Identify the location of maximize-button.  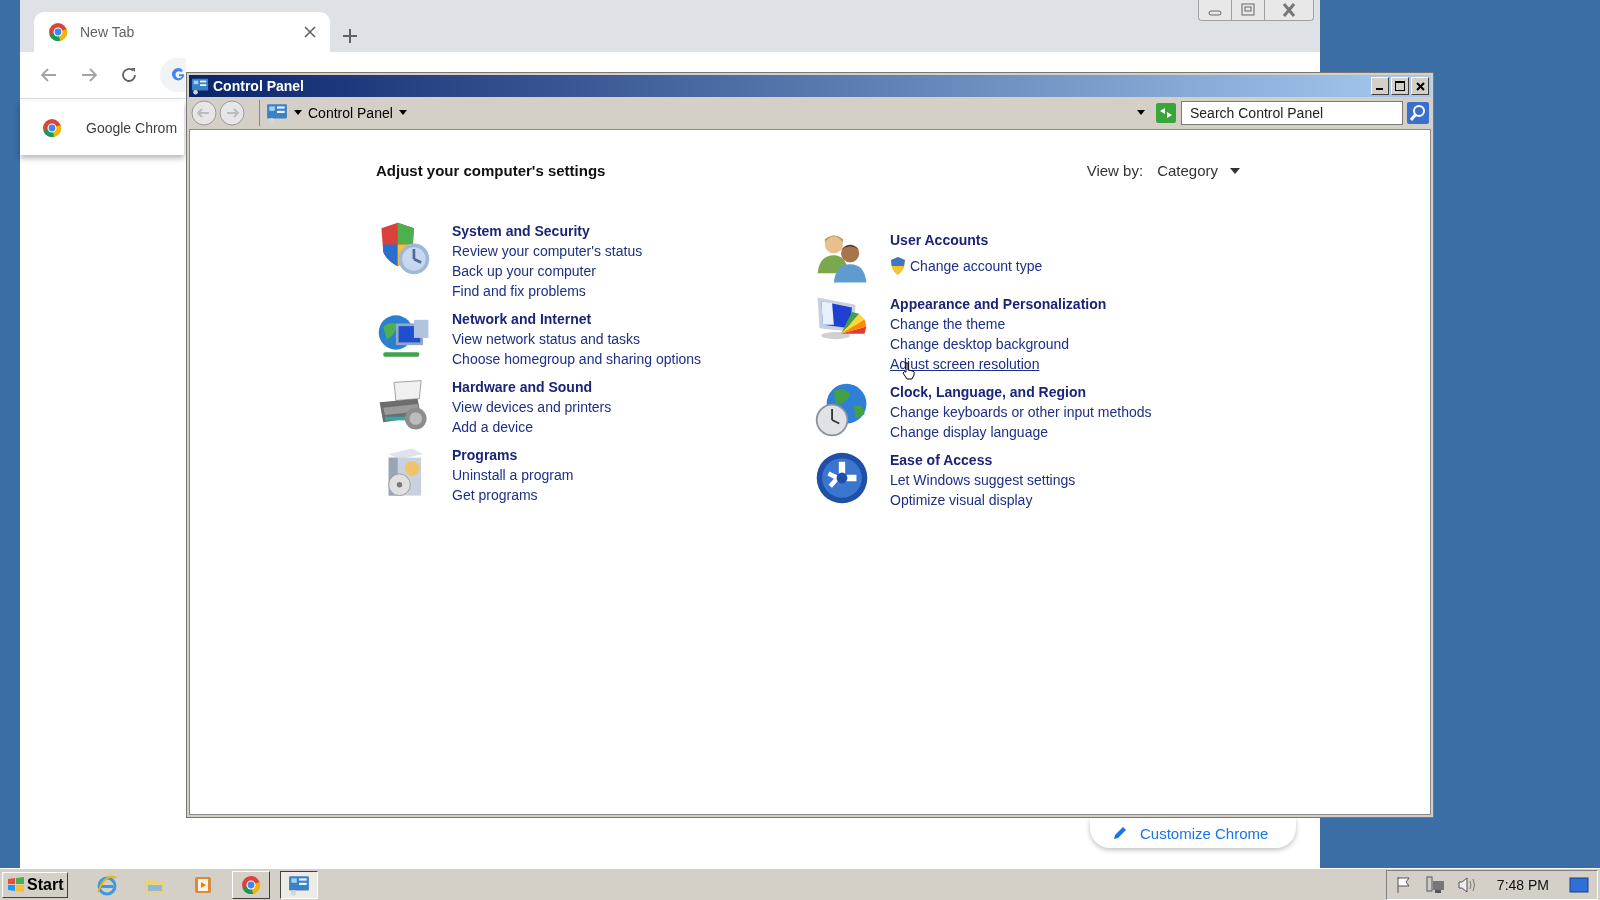
(1400, 86).